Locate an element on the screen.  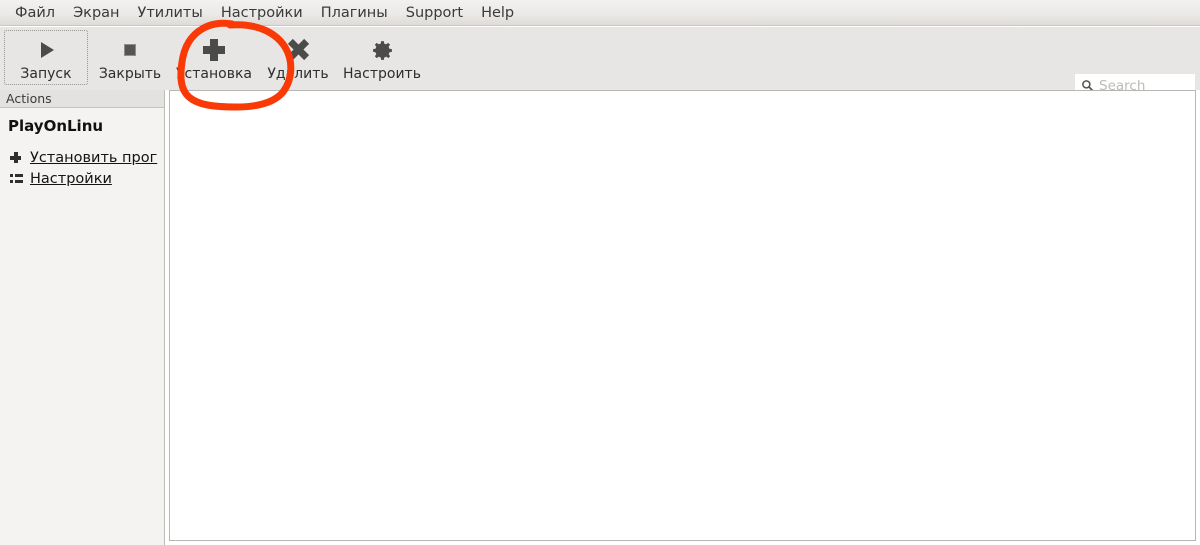
remove-button: Удалить is located at coordinates (298, 57).